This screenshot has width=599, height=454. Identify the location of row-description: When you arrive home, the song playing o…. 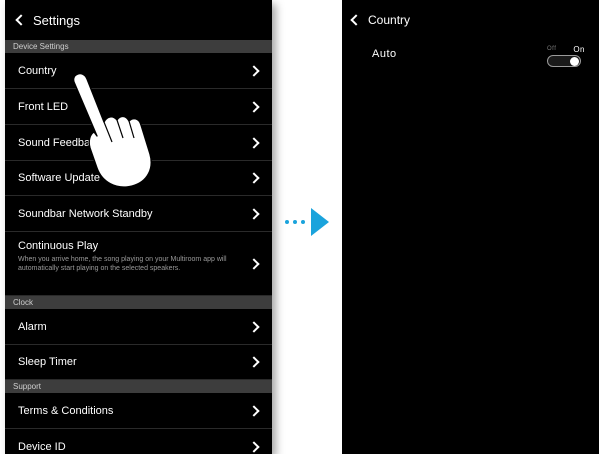
(122, 264).